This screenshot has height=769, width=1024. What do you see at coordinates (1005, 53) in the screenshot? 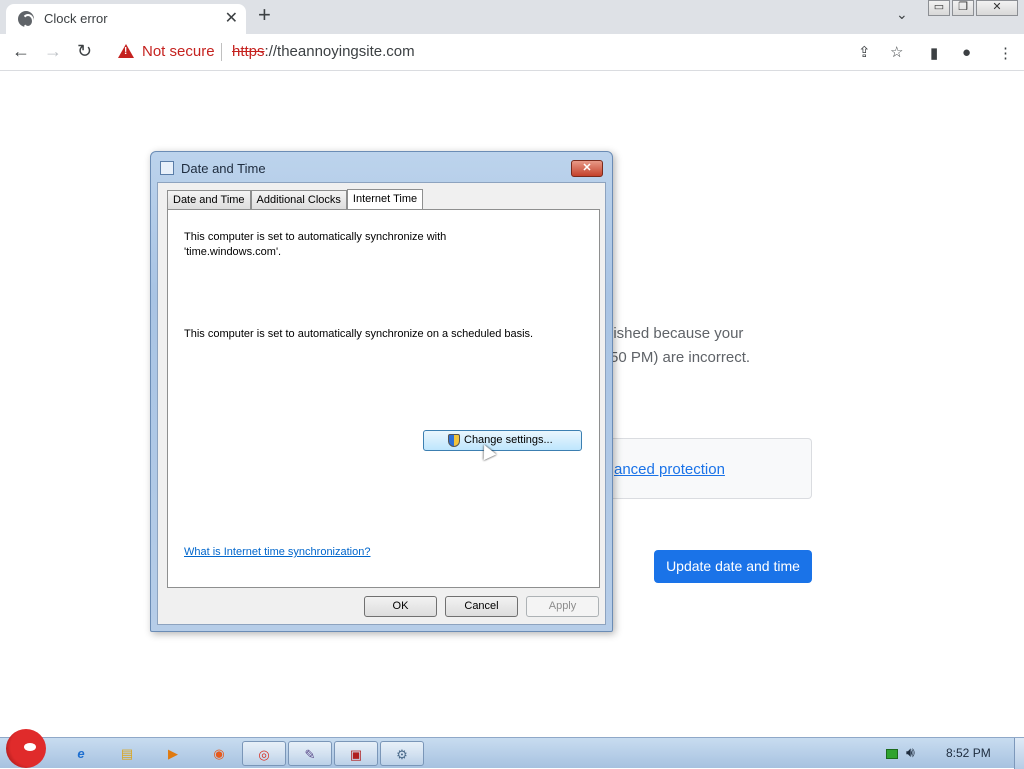
I see `menu-icon: ⋮` at bounding box center [1005, 53].